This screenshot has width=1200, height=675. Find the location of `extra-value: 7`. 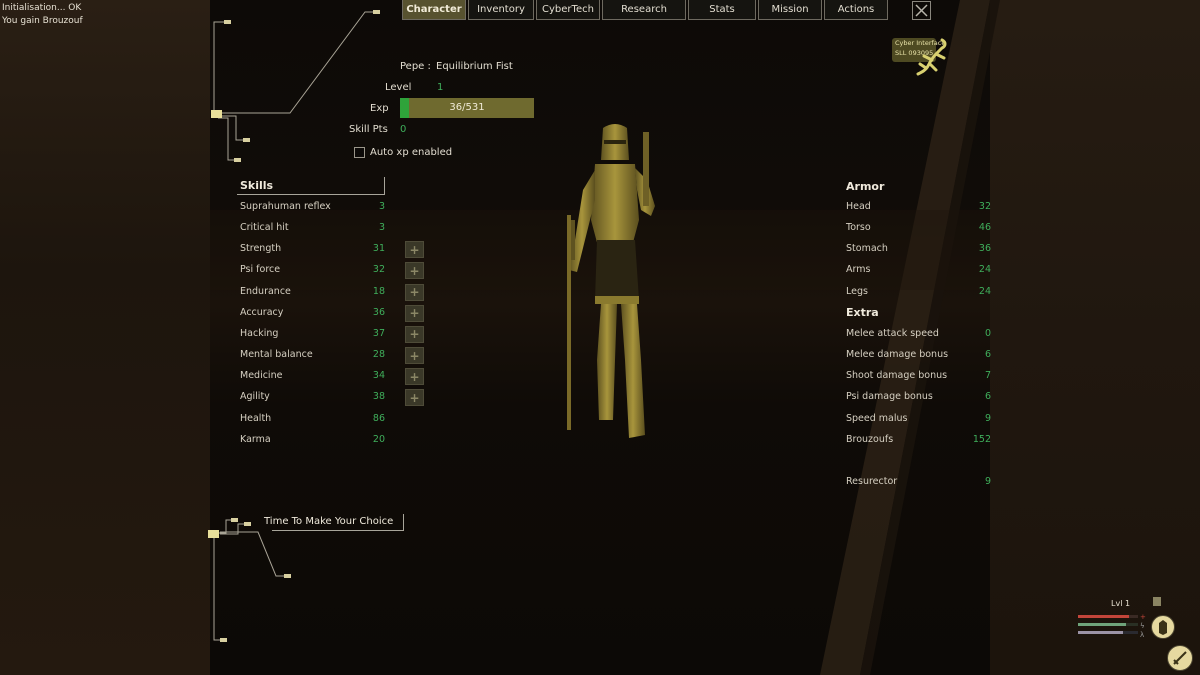

extra-value: 7 is located at coordinates (987, 376).